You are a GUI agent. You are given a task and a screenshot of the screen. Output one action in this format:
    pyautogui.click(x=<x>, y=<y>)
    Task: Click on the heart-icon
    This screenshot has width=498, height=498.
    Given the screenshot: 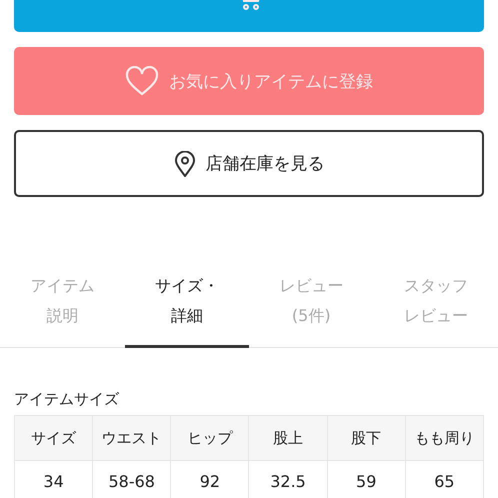 What is the action you would take?
    pyautogui.click(x=142, y=81)
    